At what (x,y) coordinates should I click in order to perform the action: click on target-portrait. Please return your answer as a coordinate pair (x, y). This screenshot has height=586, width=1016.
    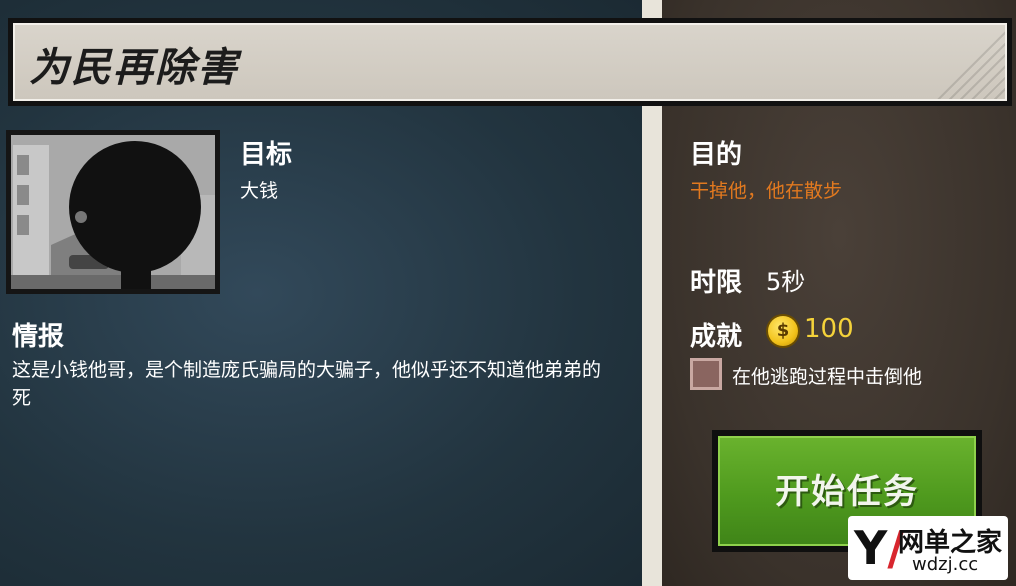
    Looking at the image, I should click on (113, 212).